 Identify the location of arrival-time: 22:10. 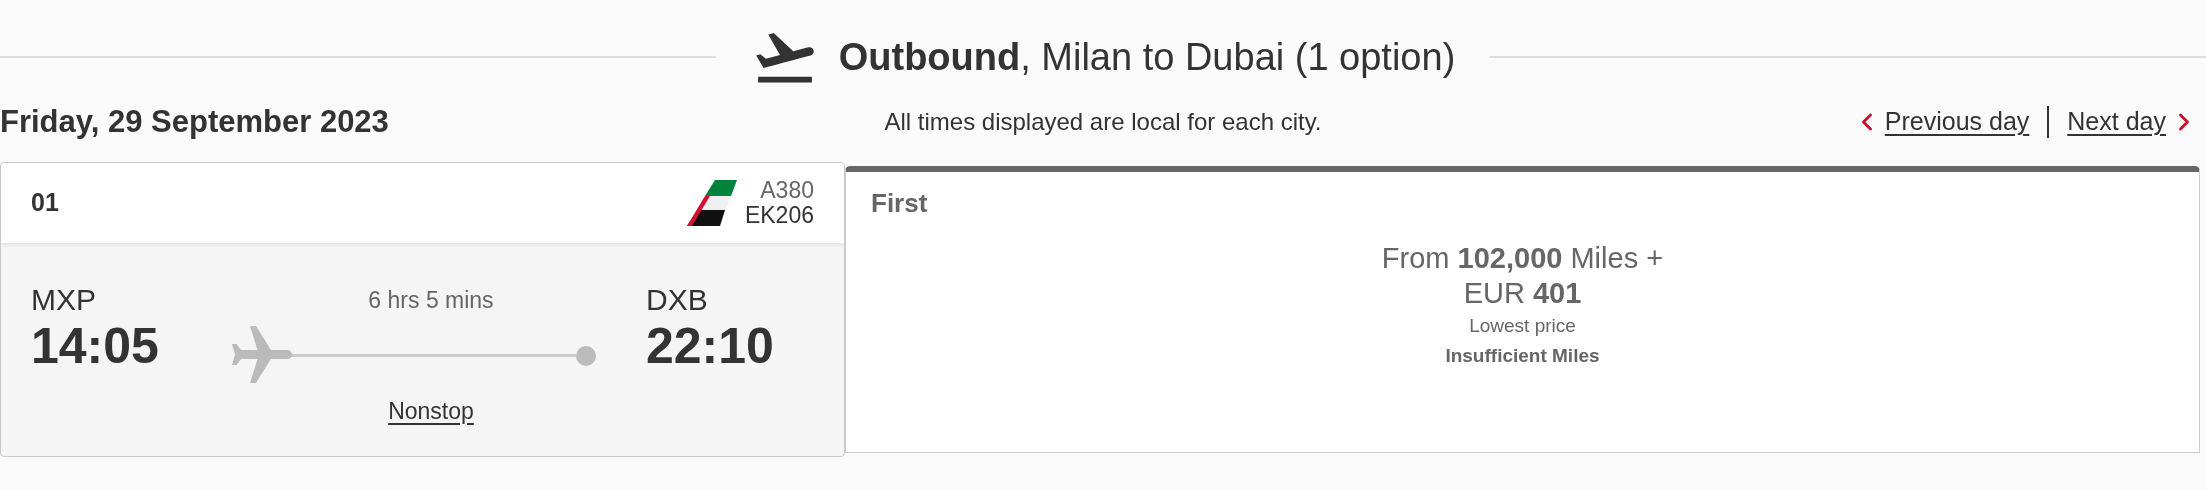
(710, 346).